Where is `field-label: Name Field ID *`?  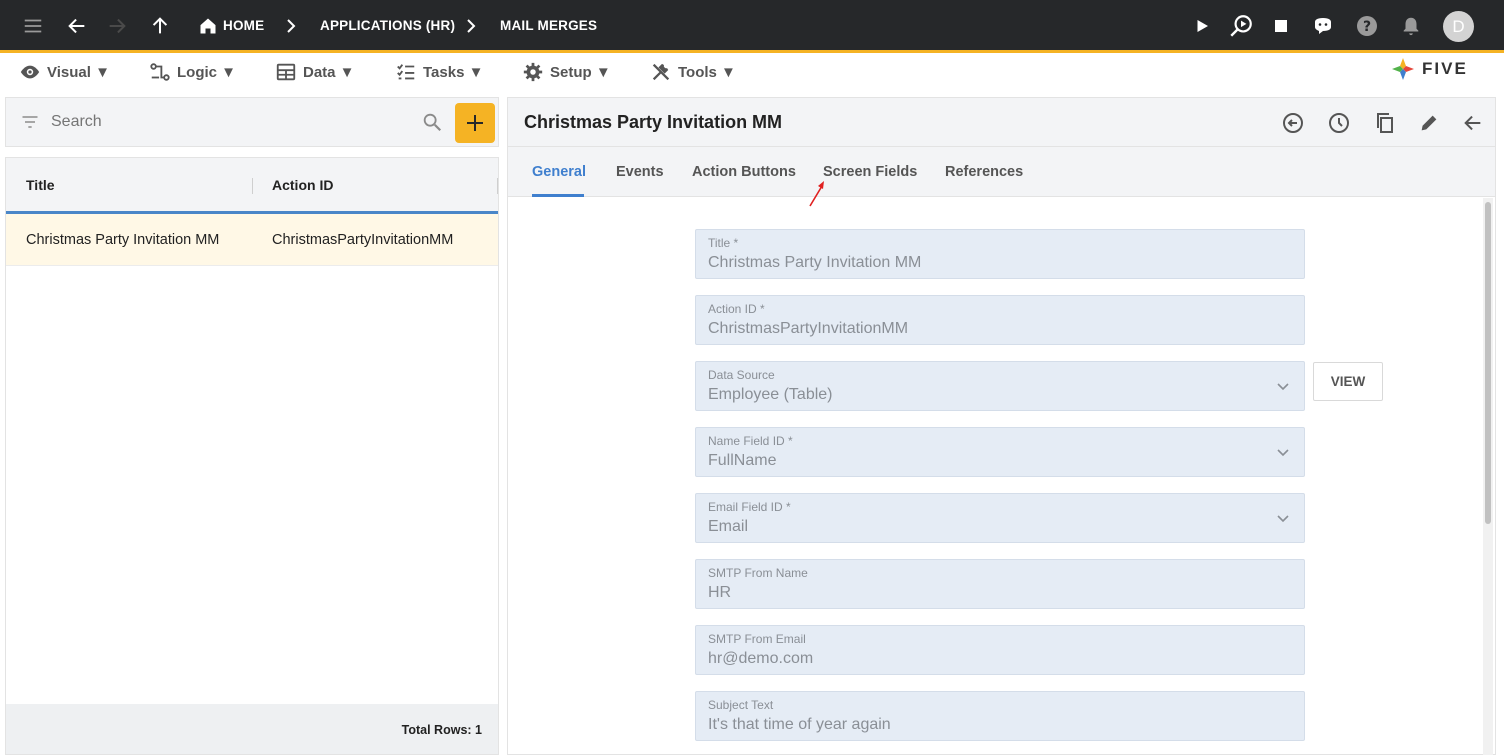
field-label: Name Field ID * is located at coordinates (750, 441).